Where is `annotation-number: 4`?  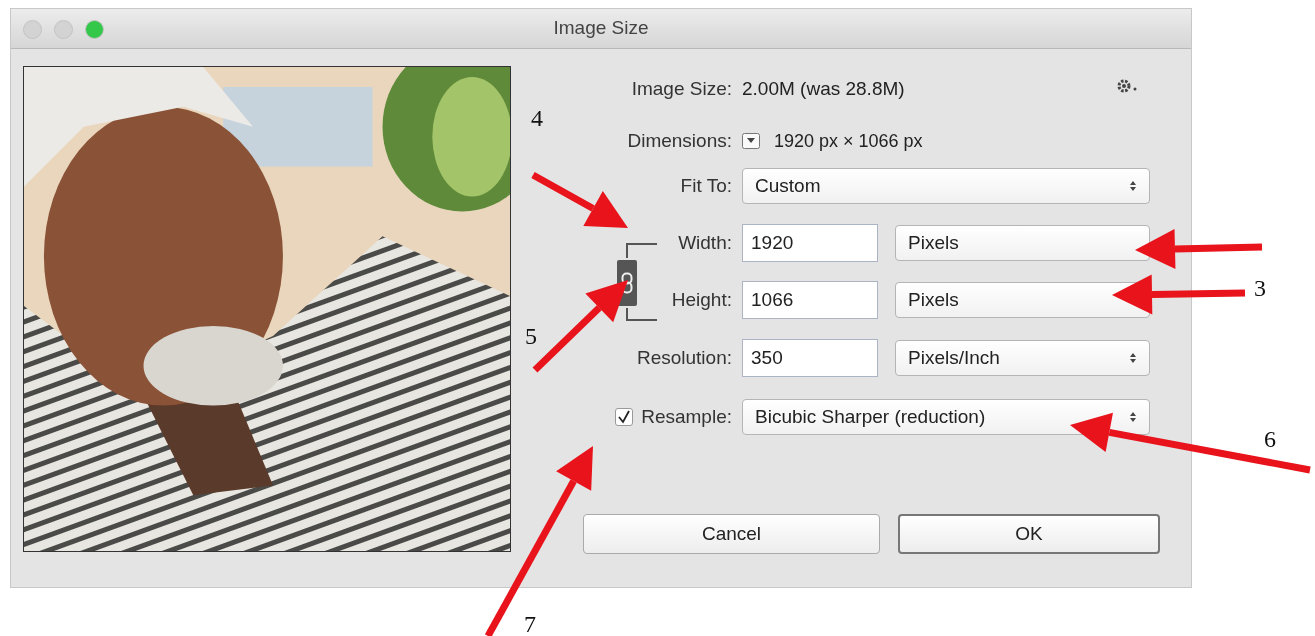 annotation-number: 4 is located at coordinates (537, 118).